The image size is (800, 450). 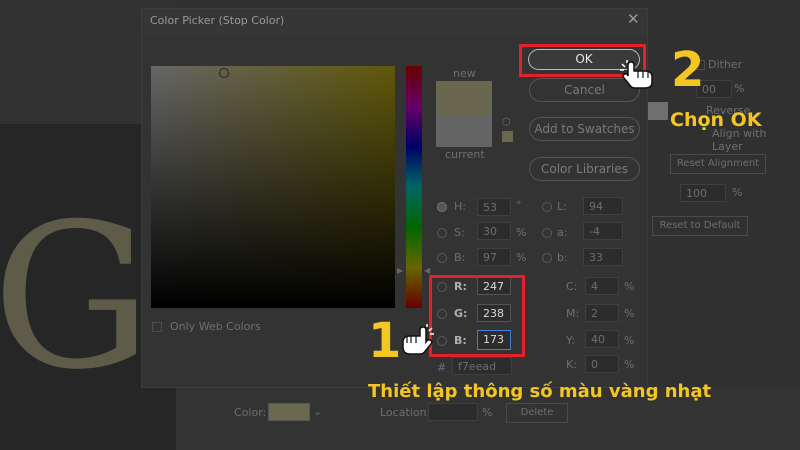 I want to click on saturation-field: 30, so click(x=494, y=231).